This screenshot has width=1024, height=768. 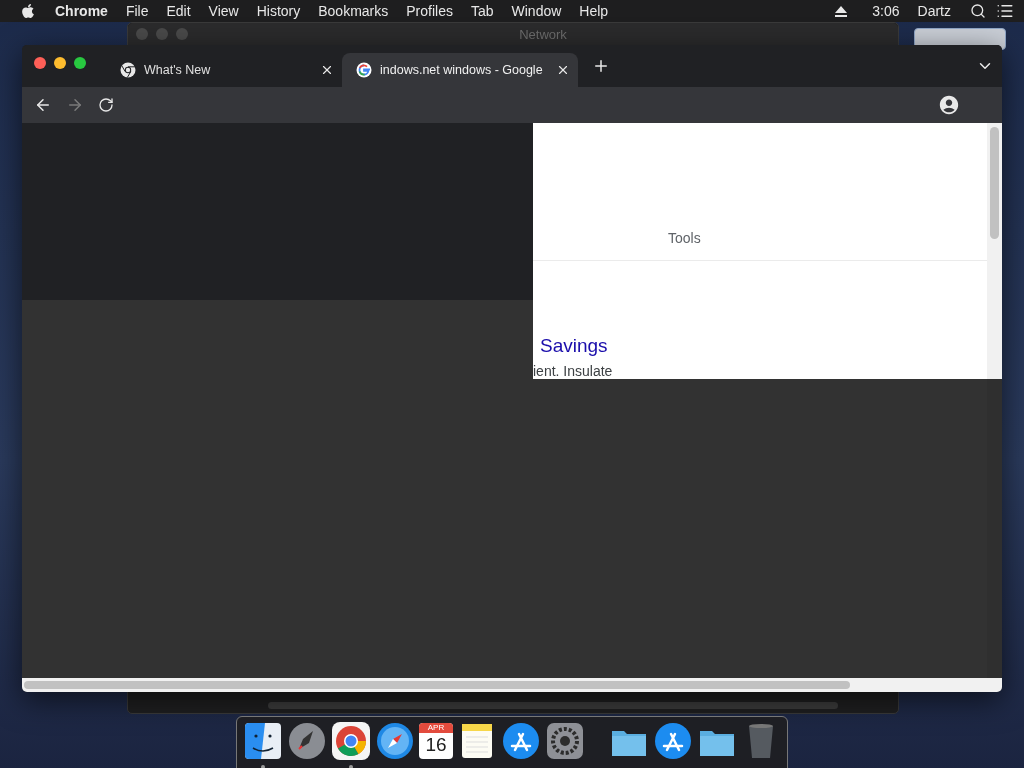 What do you see at coordinates (565, 741) in the screenshot?
I see `gear-icon` at bounding box center [565, 741].